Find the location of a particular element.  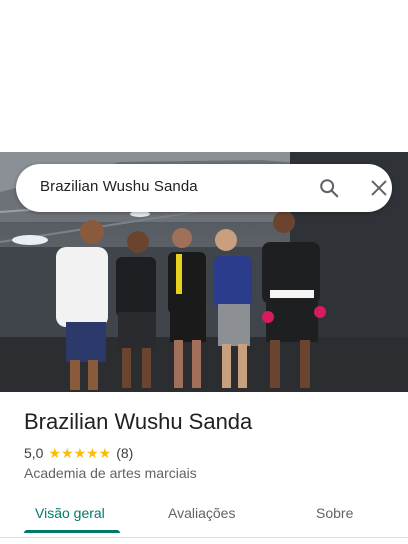

place-category: Academia de artes marciais is located at coordinates (110, 473).